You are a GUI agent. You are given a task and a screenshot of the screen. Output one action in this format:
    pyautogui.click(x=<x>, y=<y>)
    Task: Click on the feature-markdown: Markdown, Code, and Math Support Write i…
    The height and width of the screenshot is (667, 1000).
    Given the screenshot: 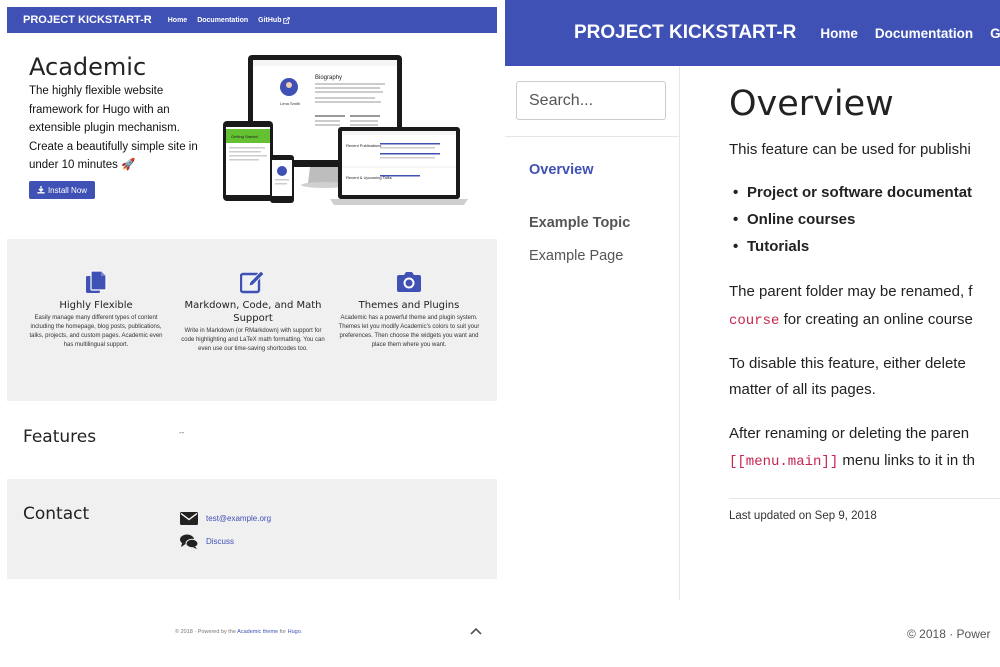 What is the action you would take?
    pyautogui.click(x=253, y=312)
    